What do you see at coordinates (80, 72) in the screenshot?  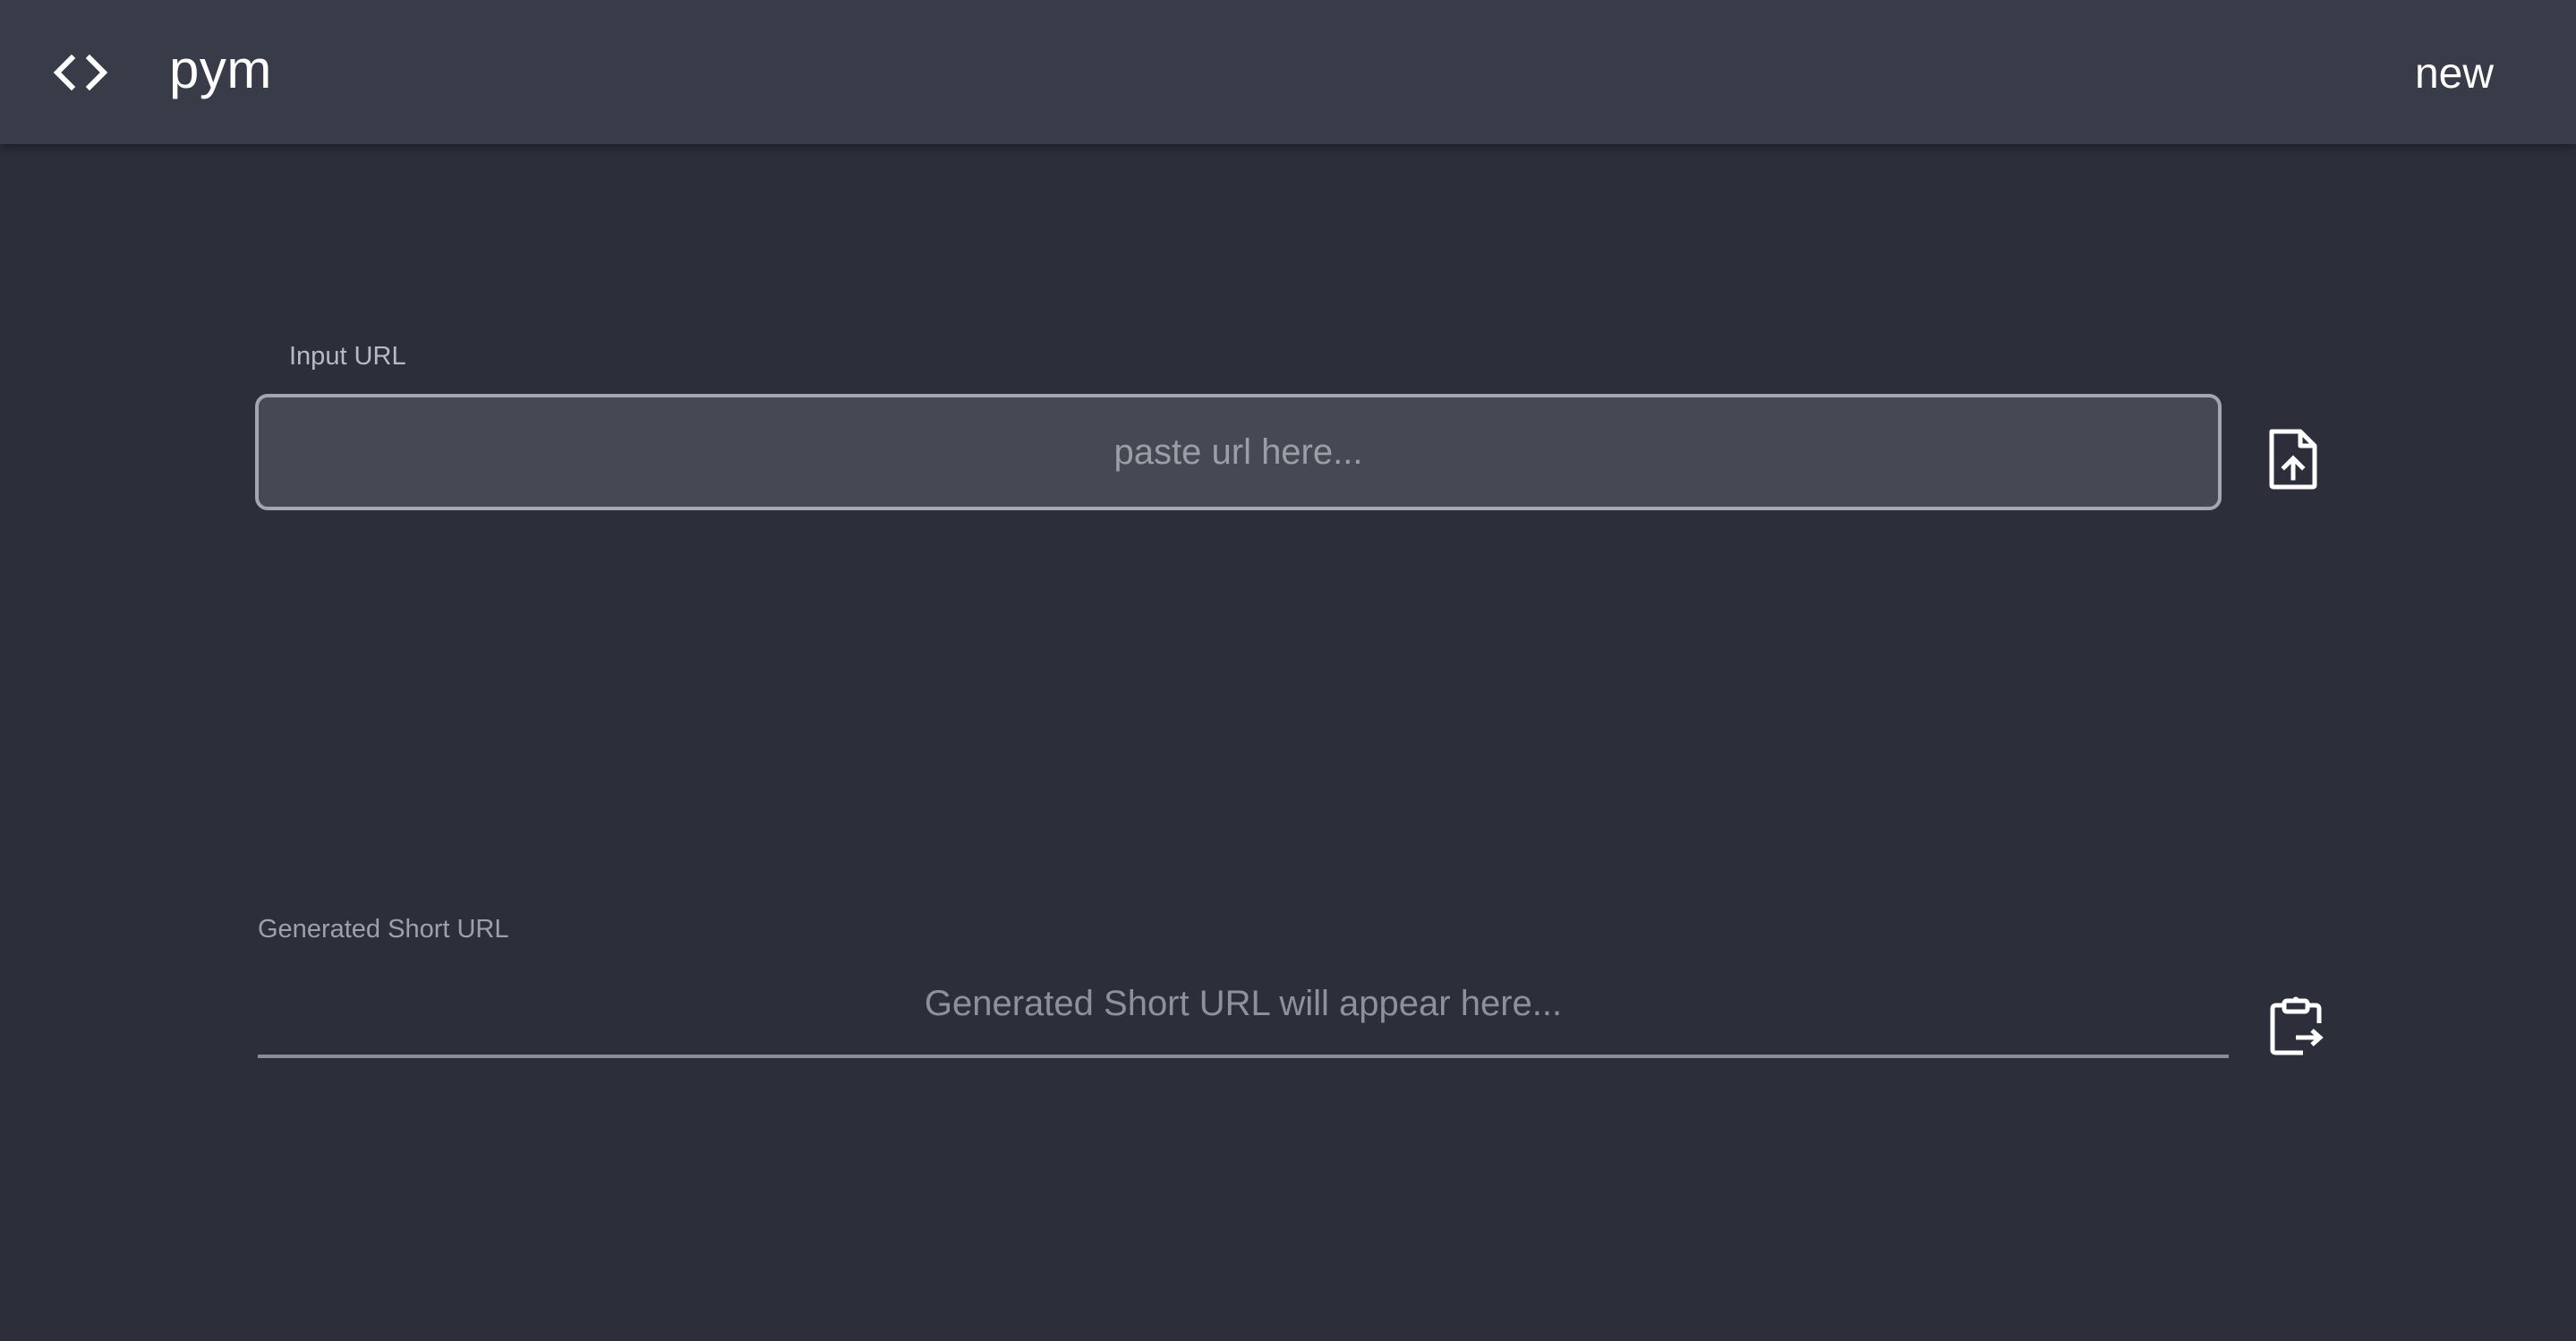 I see `code-brackets-icon` at bounding box center [80, 72].